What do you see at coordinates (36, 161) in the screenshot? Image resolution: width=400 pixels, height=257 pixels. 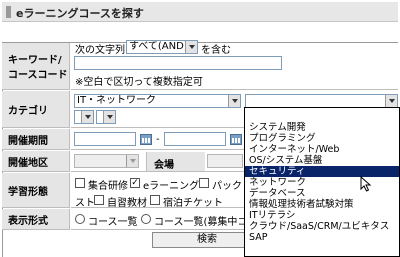 I see `region-label: 開催地区` at bounding box center [36, 161].